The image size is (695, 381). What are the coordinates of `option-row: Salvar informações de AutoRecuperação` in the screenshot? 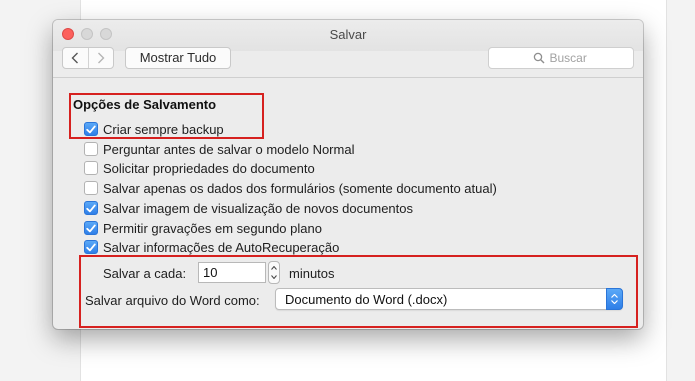 It's located at (211, 247).